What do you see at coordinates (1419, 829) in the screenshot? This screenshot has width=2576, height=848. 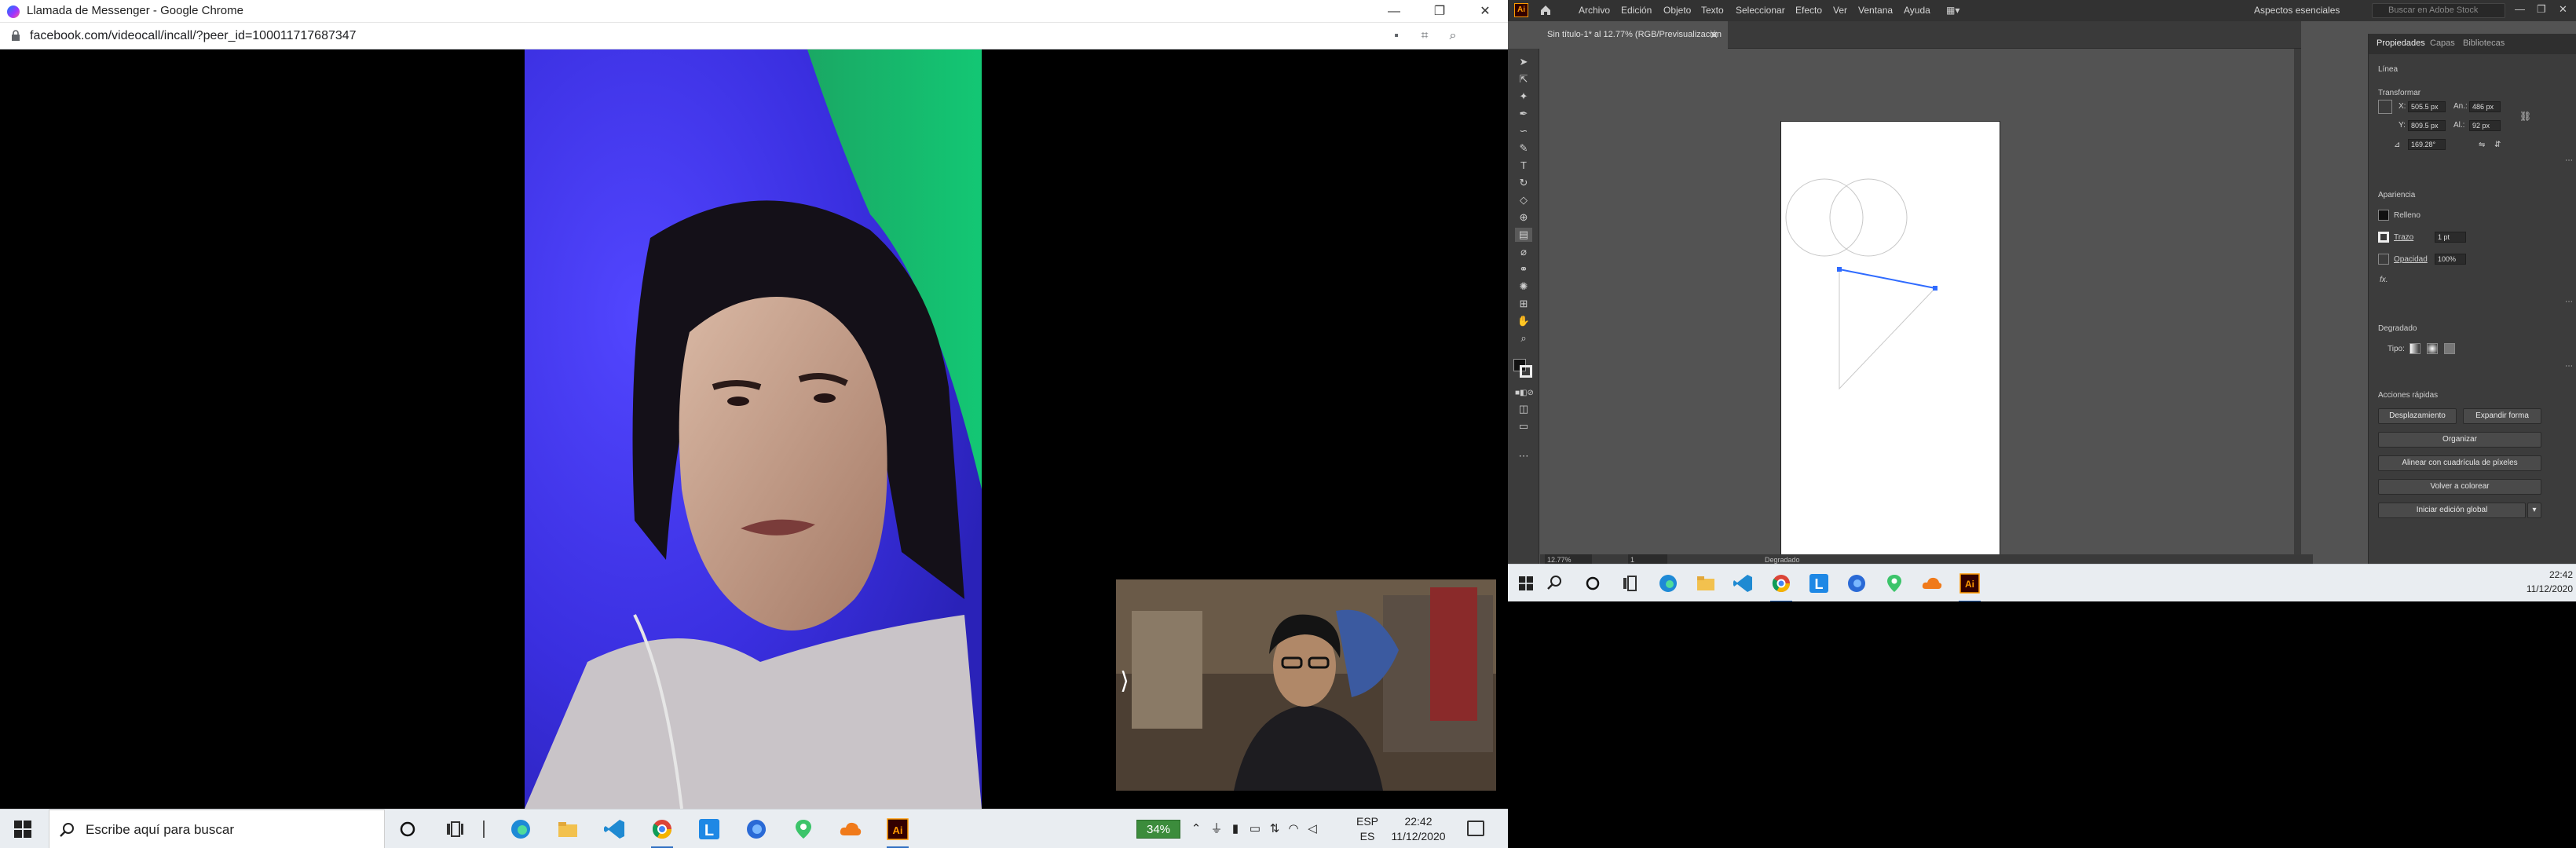 I see `taskbar-clock: 22:42 11/12/2020` at bounding box center [1419, 829].